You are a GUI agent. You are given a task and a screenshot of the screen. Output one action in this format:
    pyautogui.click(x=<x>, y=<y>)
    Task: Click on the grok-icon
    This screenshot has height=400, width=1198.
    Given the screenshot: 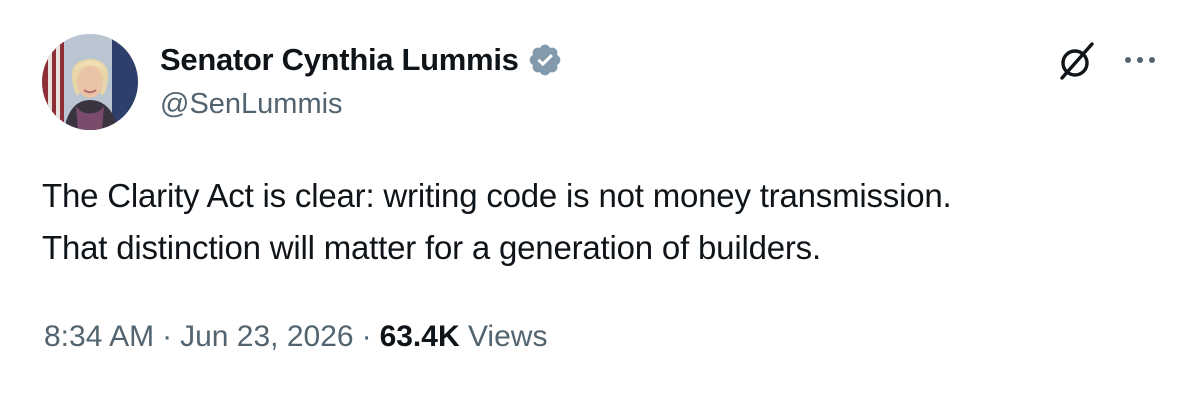 What is the action you would take?
    pyautogui.click(x=1077, y=61)
    